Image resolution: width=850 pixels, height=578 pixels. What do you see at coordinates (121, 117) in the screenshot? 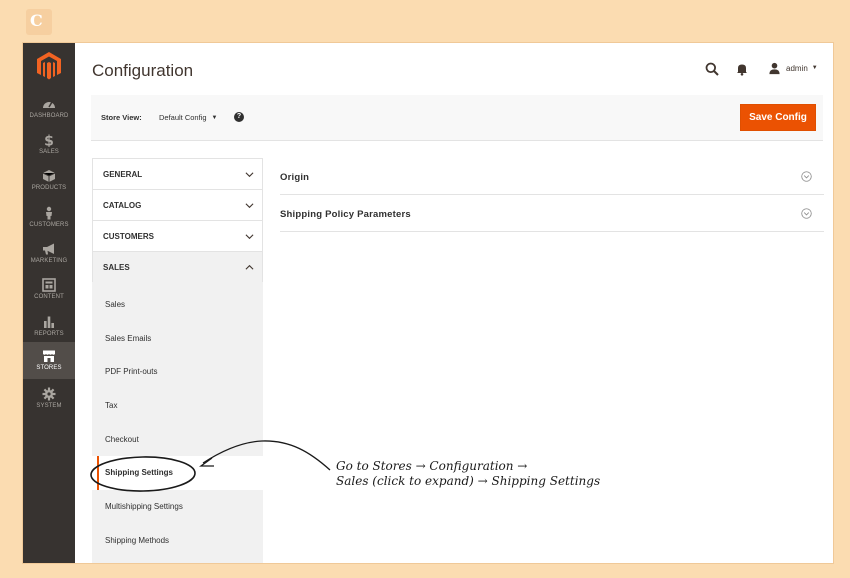
I see `store-view-label: Store View:` at bounding box center [121, 117].